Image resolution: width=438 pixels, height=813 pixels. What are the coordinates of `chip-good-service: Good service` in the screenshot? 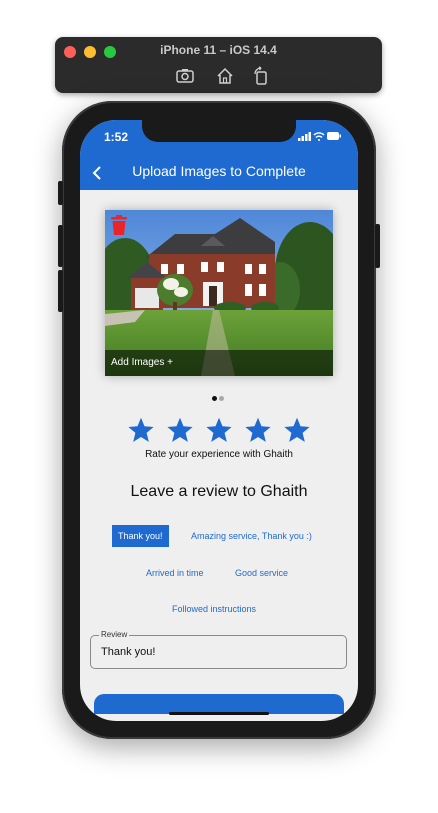 It's located at (261, 573).